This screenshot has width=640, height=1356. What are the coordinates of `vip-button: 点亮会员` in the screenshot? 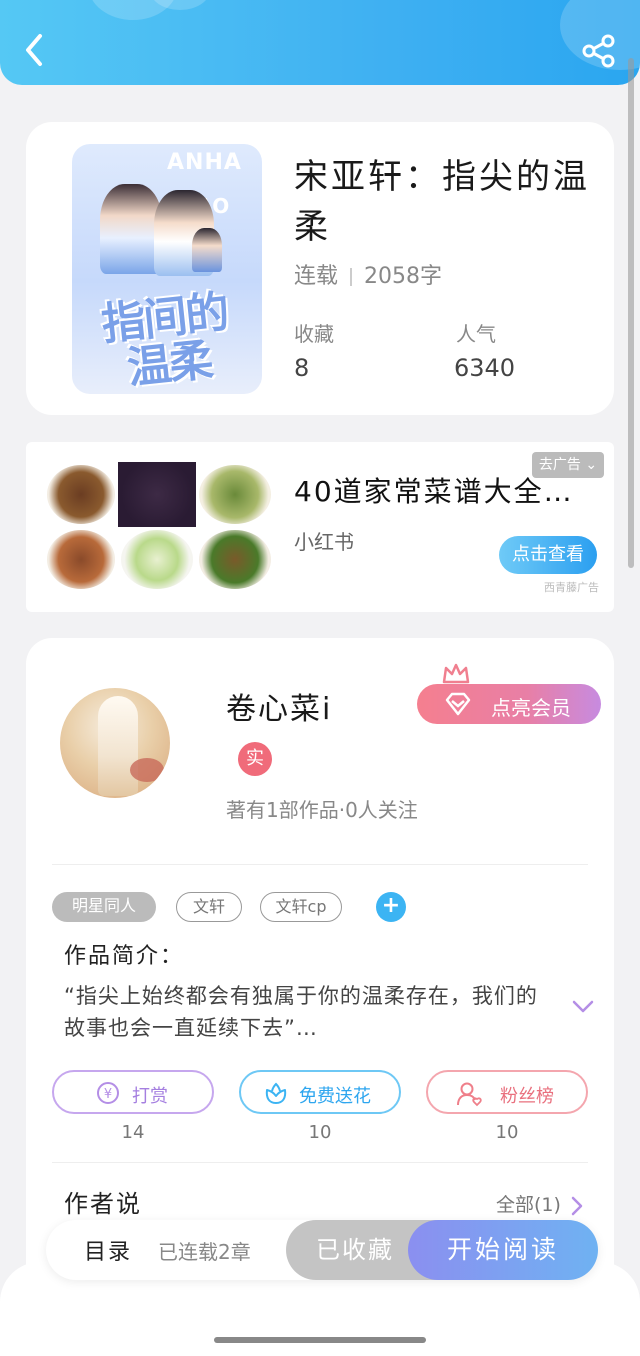 It's located at (509, 704).